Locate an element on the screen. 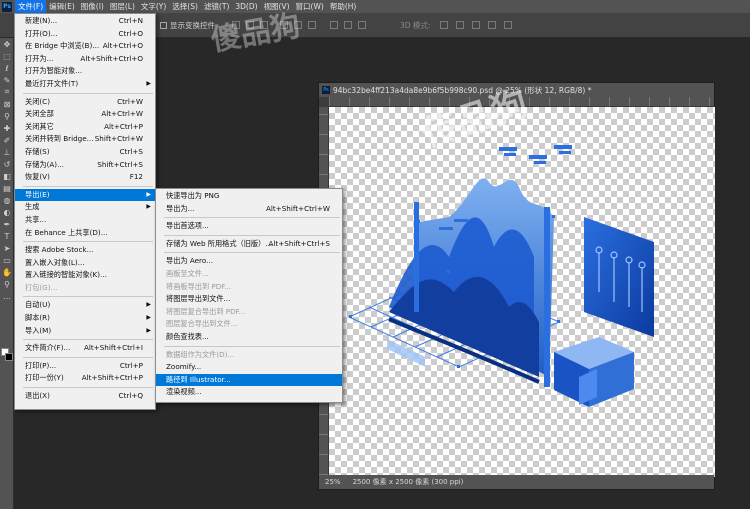 The image size is (750, 509). distribute-v-icon is located at coordinates (362, 25).